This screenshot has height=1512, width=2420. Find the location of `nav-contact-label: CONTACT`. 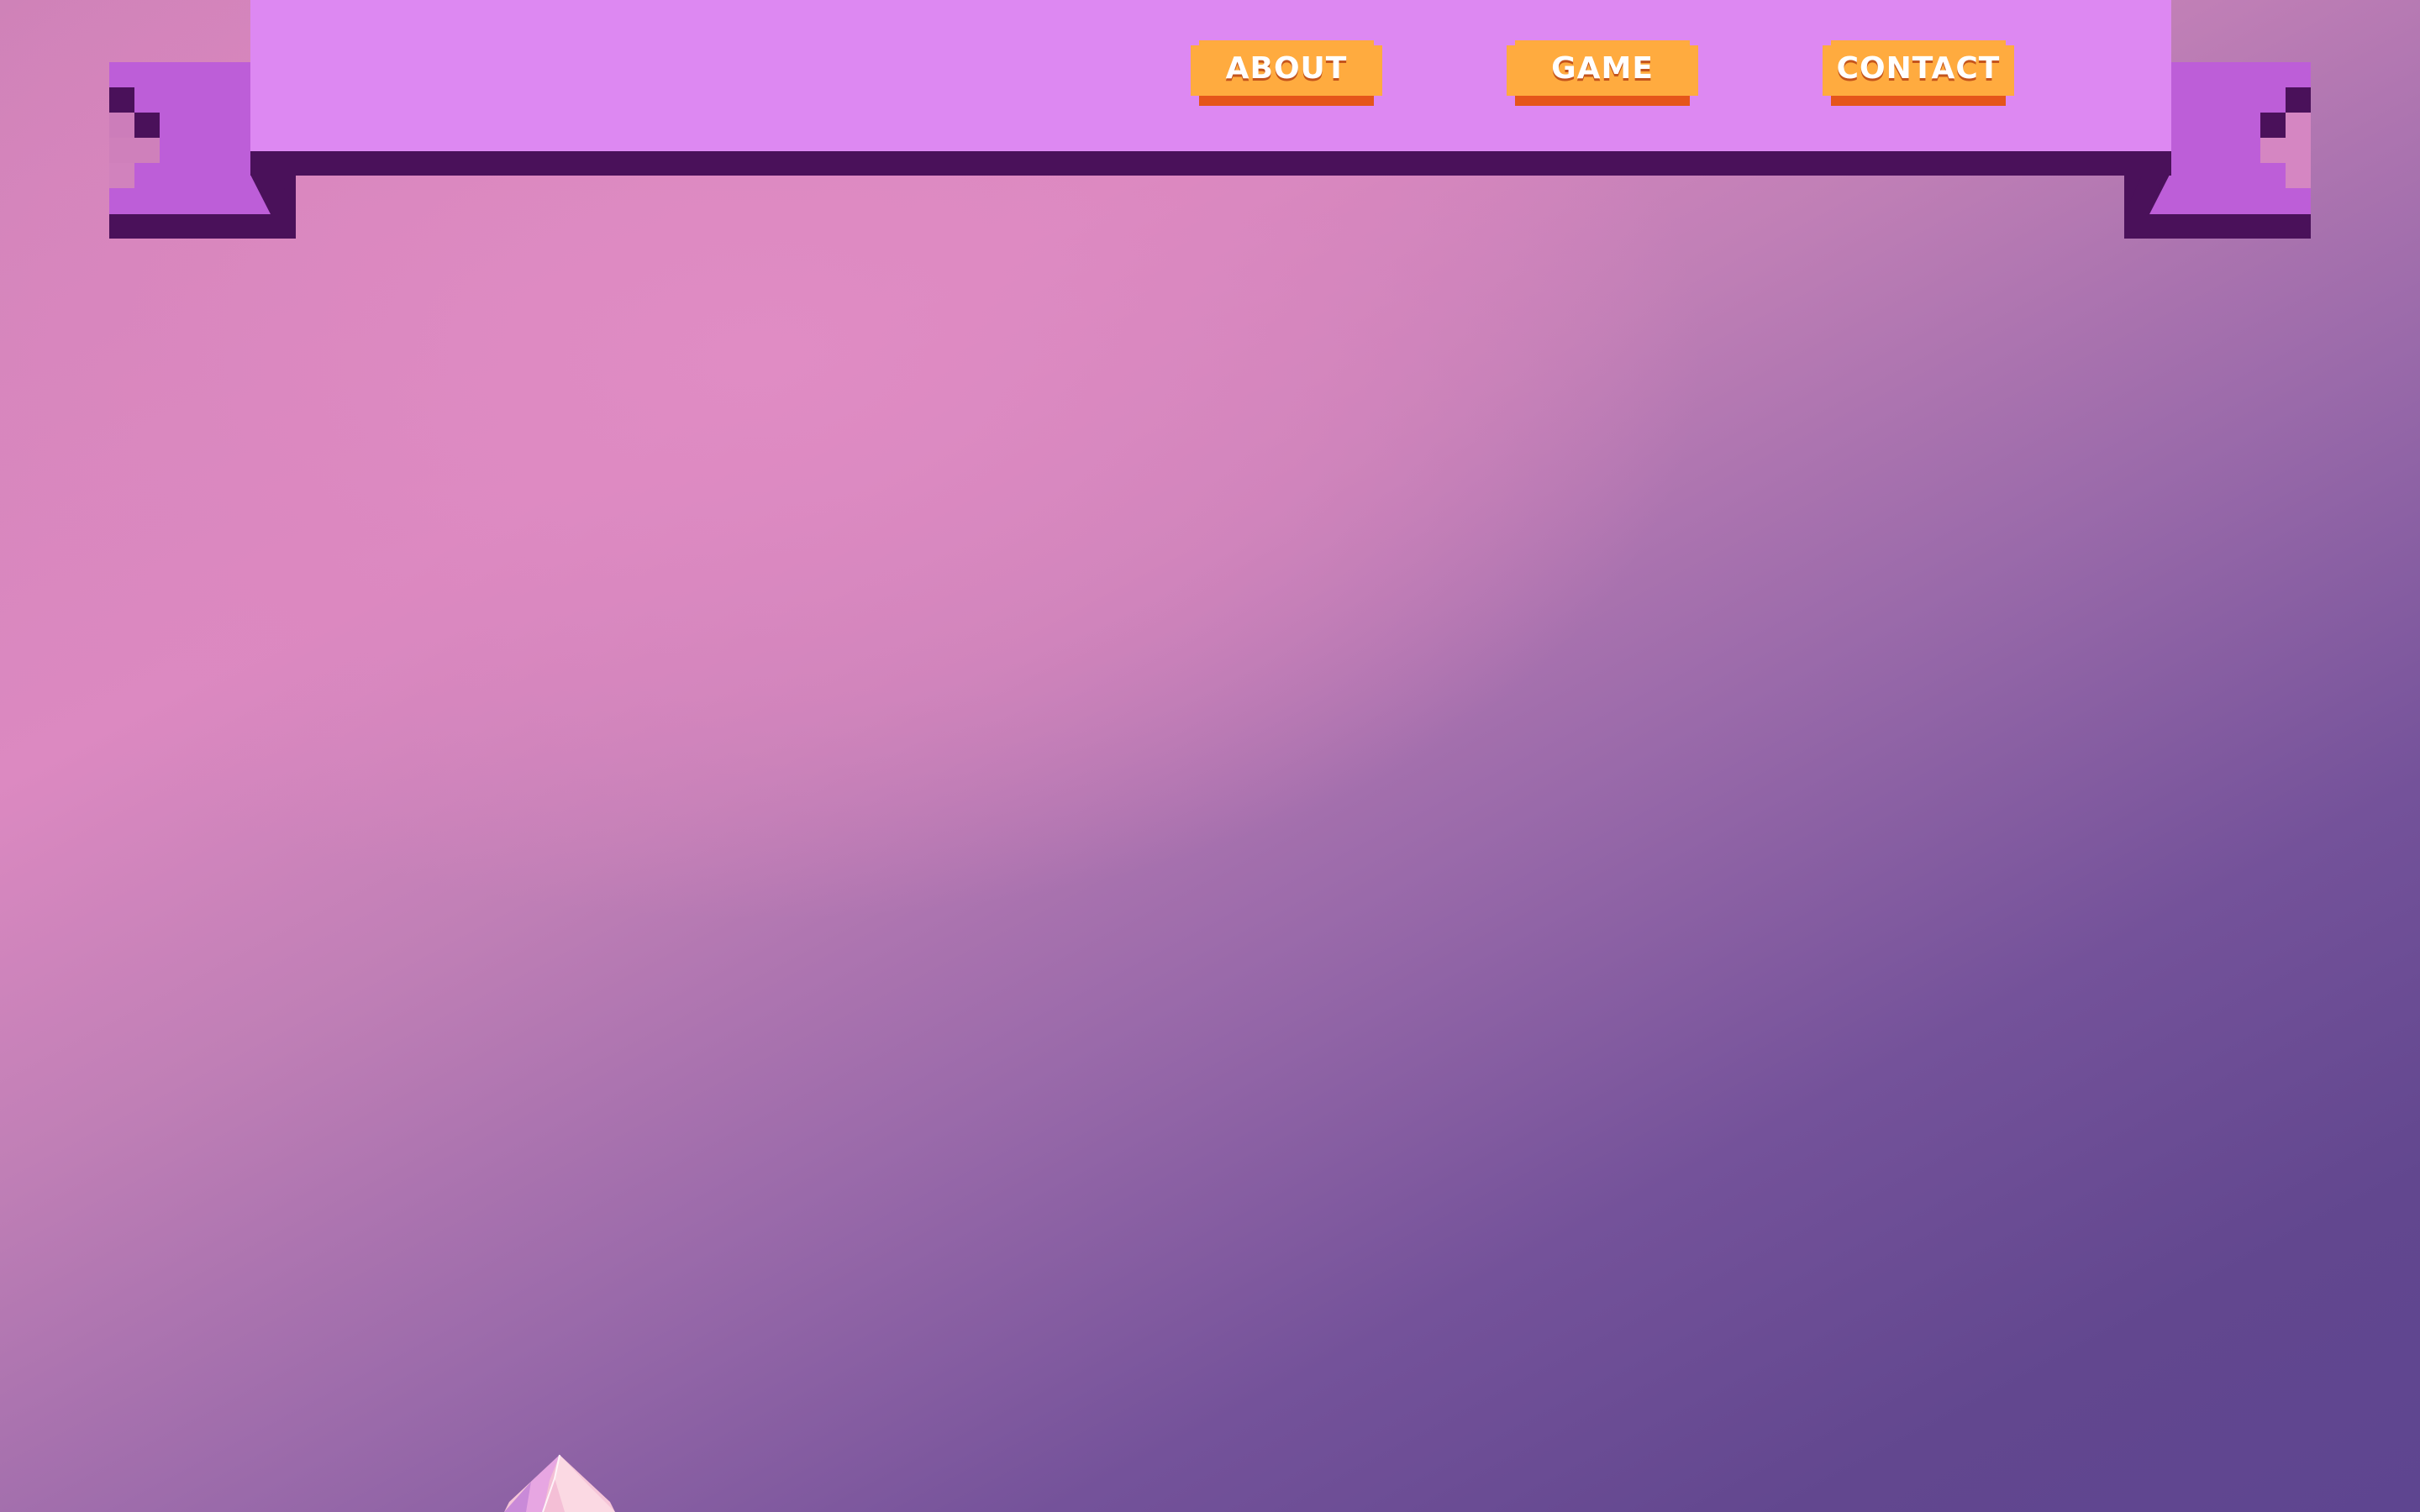

nav-contact-label: CONTACT is located at coordinates (1919, 68).